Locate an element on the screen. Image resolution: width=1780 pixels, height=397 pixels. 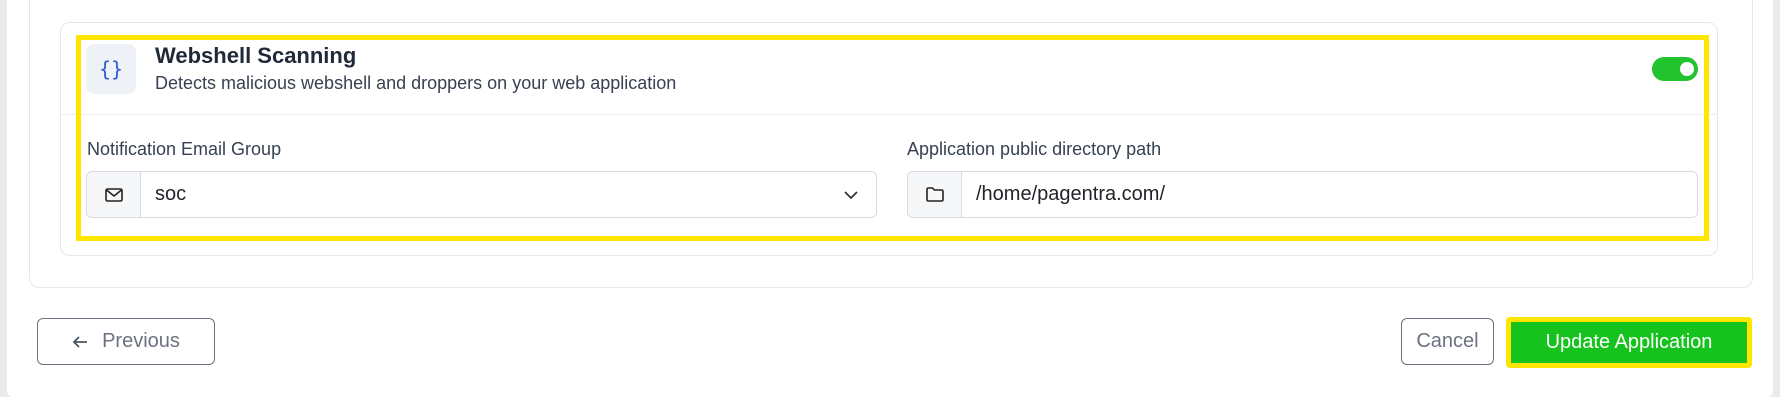
mail-icon is located at coordinates (114, 194).